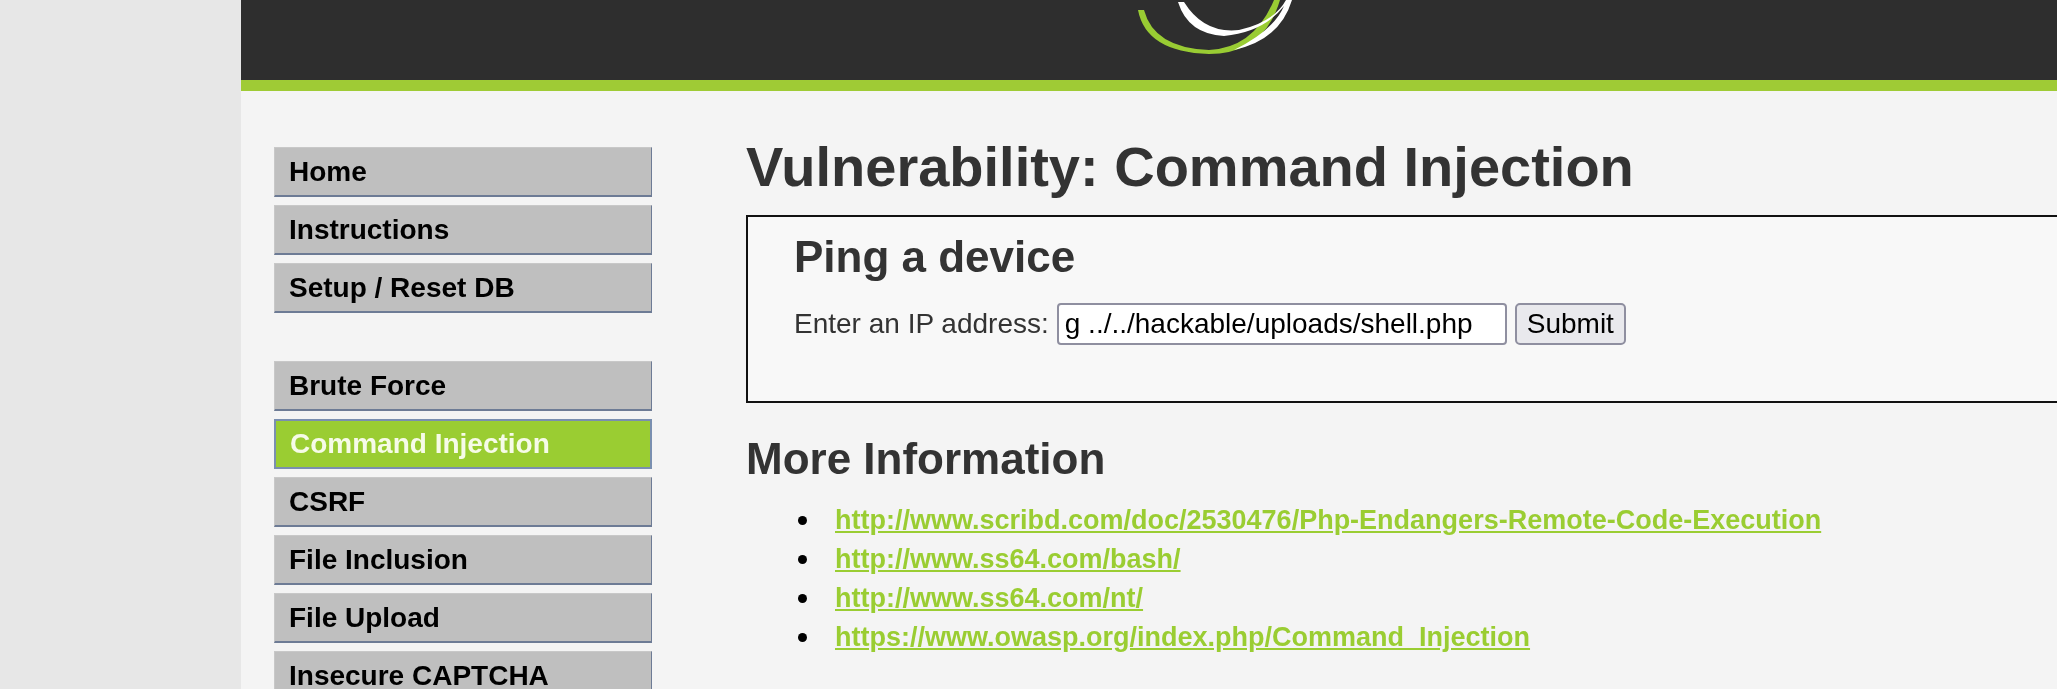 The height and width of the screenshot is (689, 2057). I want to click on form-heading: Ping a device, so click(935, 257).